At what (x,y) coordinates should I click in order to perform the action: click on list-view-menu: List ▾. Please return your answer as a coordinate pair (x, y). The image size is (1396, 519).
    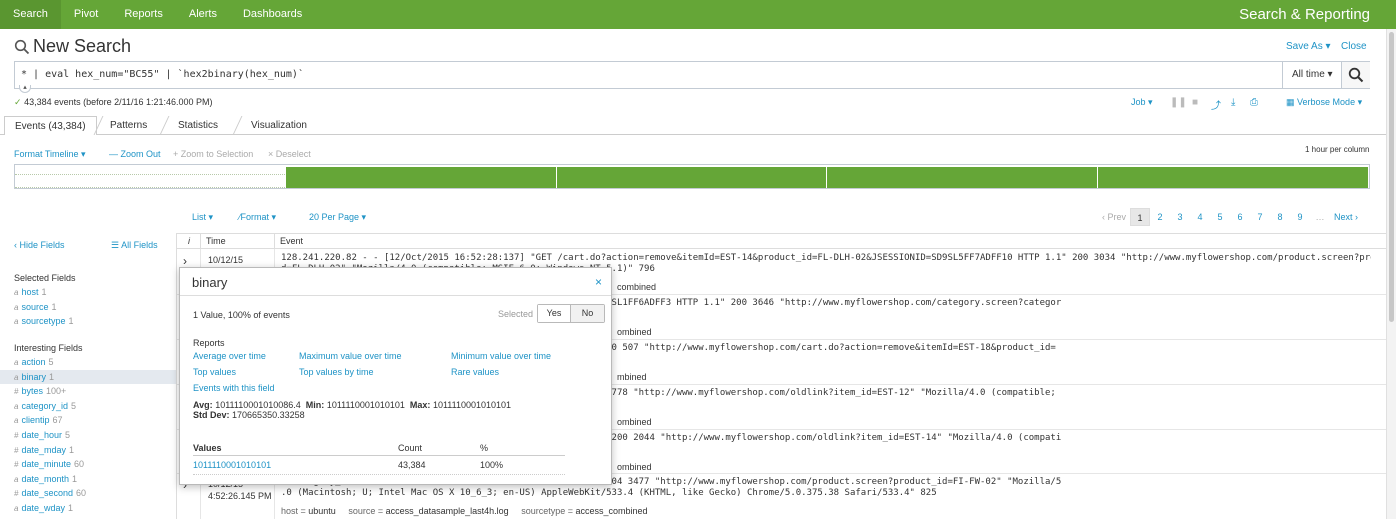
    Looking at the image, I should click on (202, 217).